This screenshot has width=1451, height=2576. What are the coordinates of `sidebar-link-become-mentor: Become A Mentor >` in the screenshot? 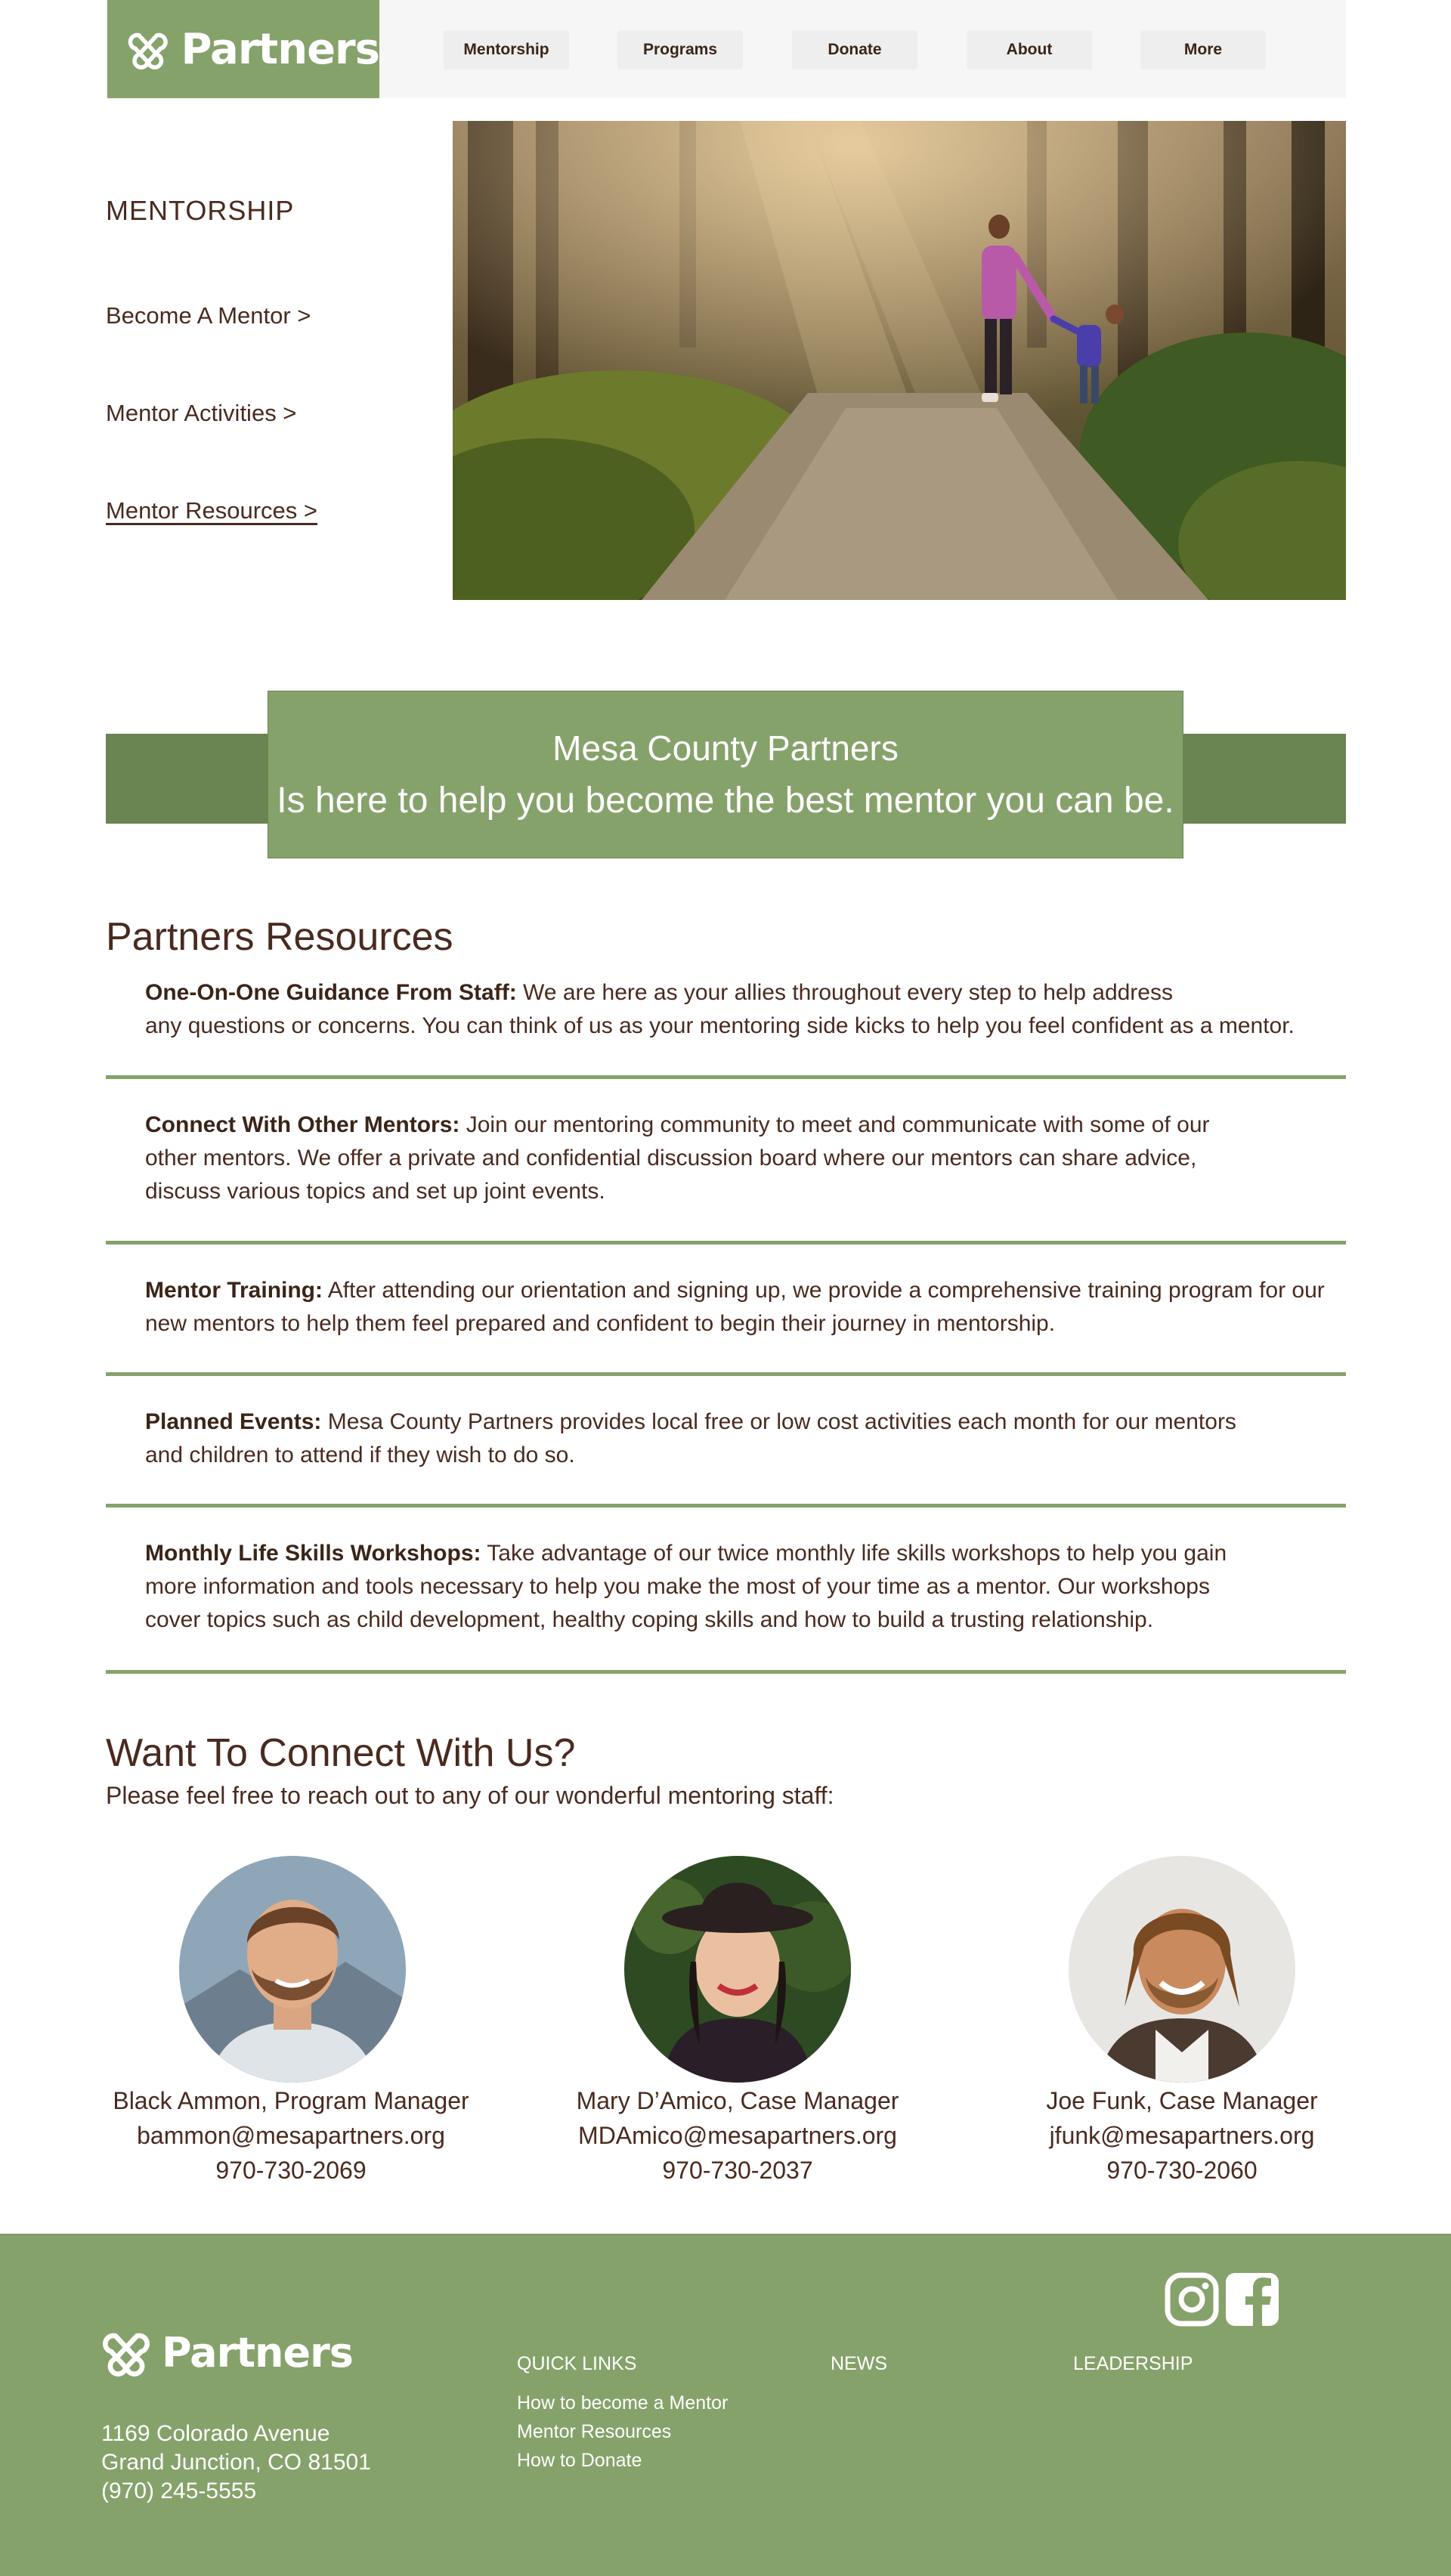 It's located at (208, 315).